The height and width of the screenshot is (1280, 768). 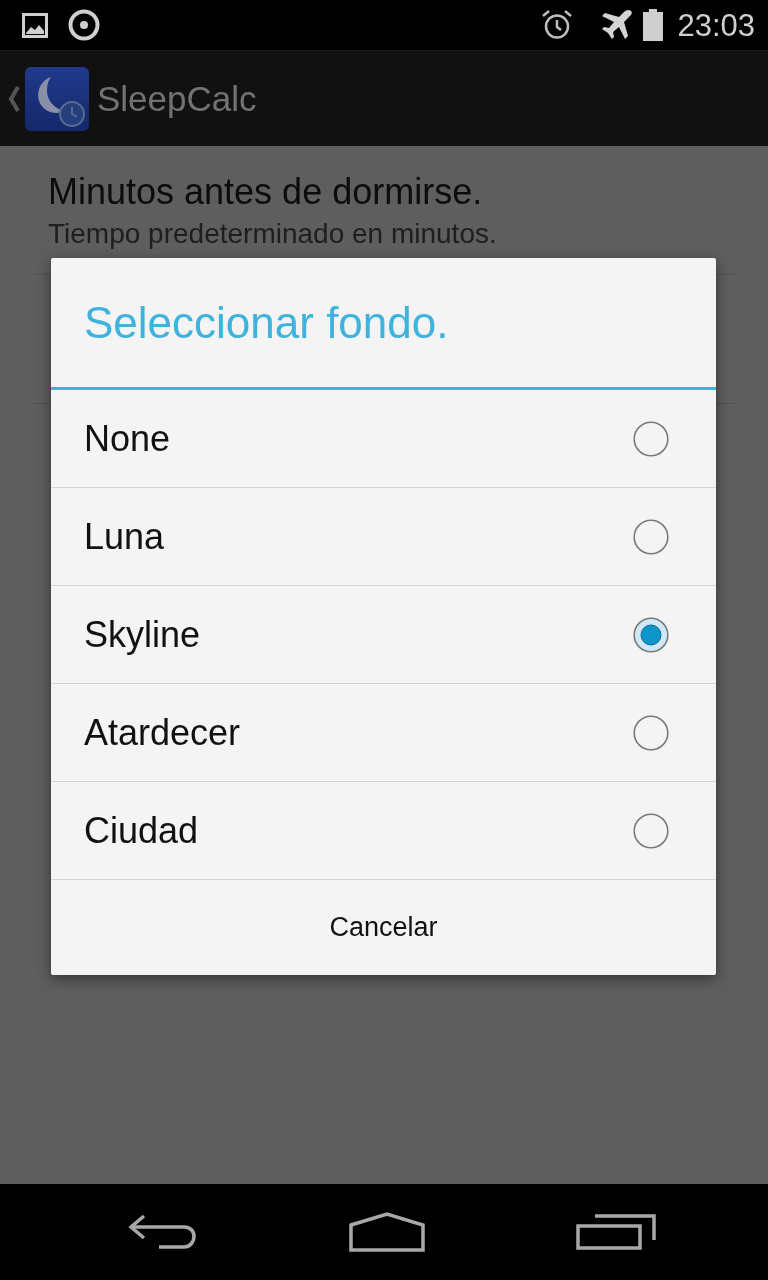 What do you see at coordinates (383, 927) in the screenshot?
I see `cancel-button: Cancelar` at bounding box center [383, 927].